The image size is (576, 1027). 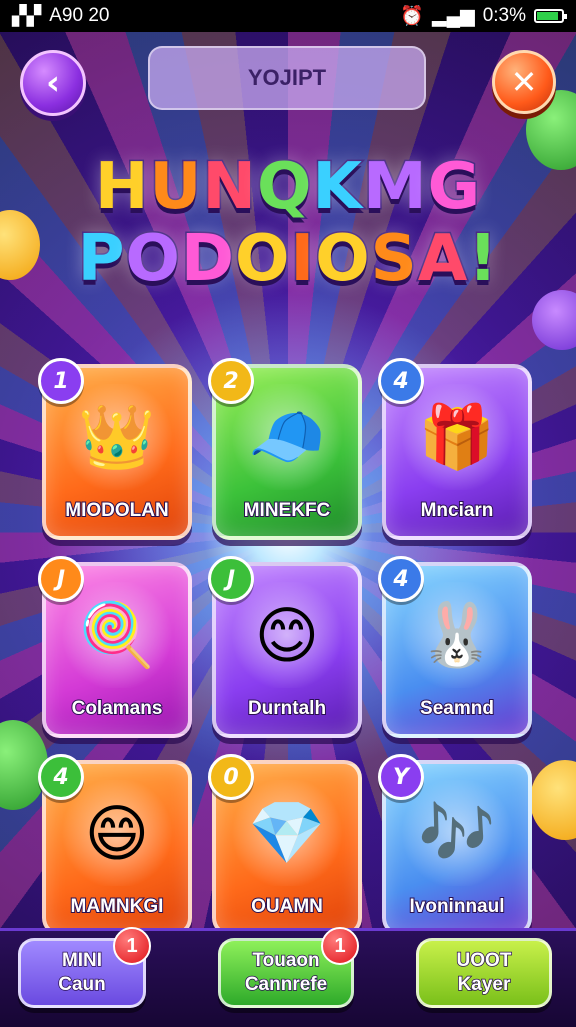 What do you see at coordinates (287, 259) in the screenshot?
I see `game-logo-line2: PODOIOSA!` at bounding box center [287, 259].